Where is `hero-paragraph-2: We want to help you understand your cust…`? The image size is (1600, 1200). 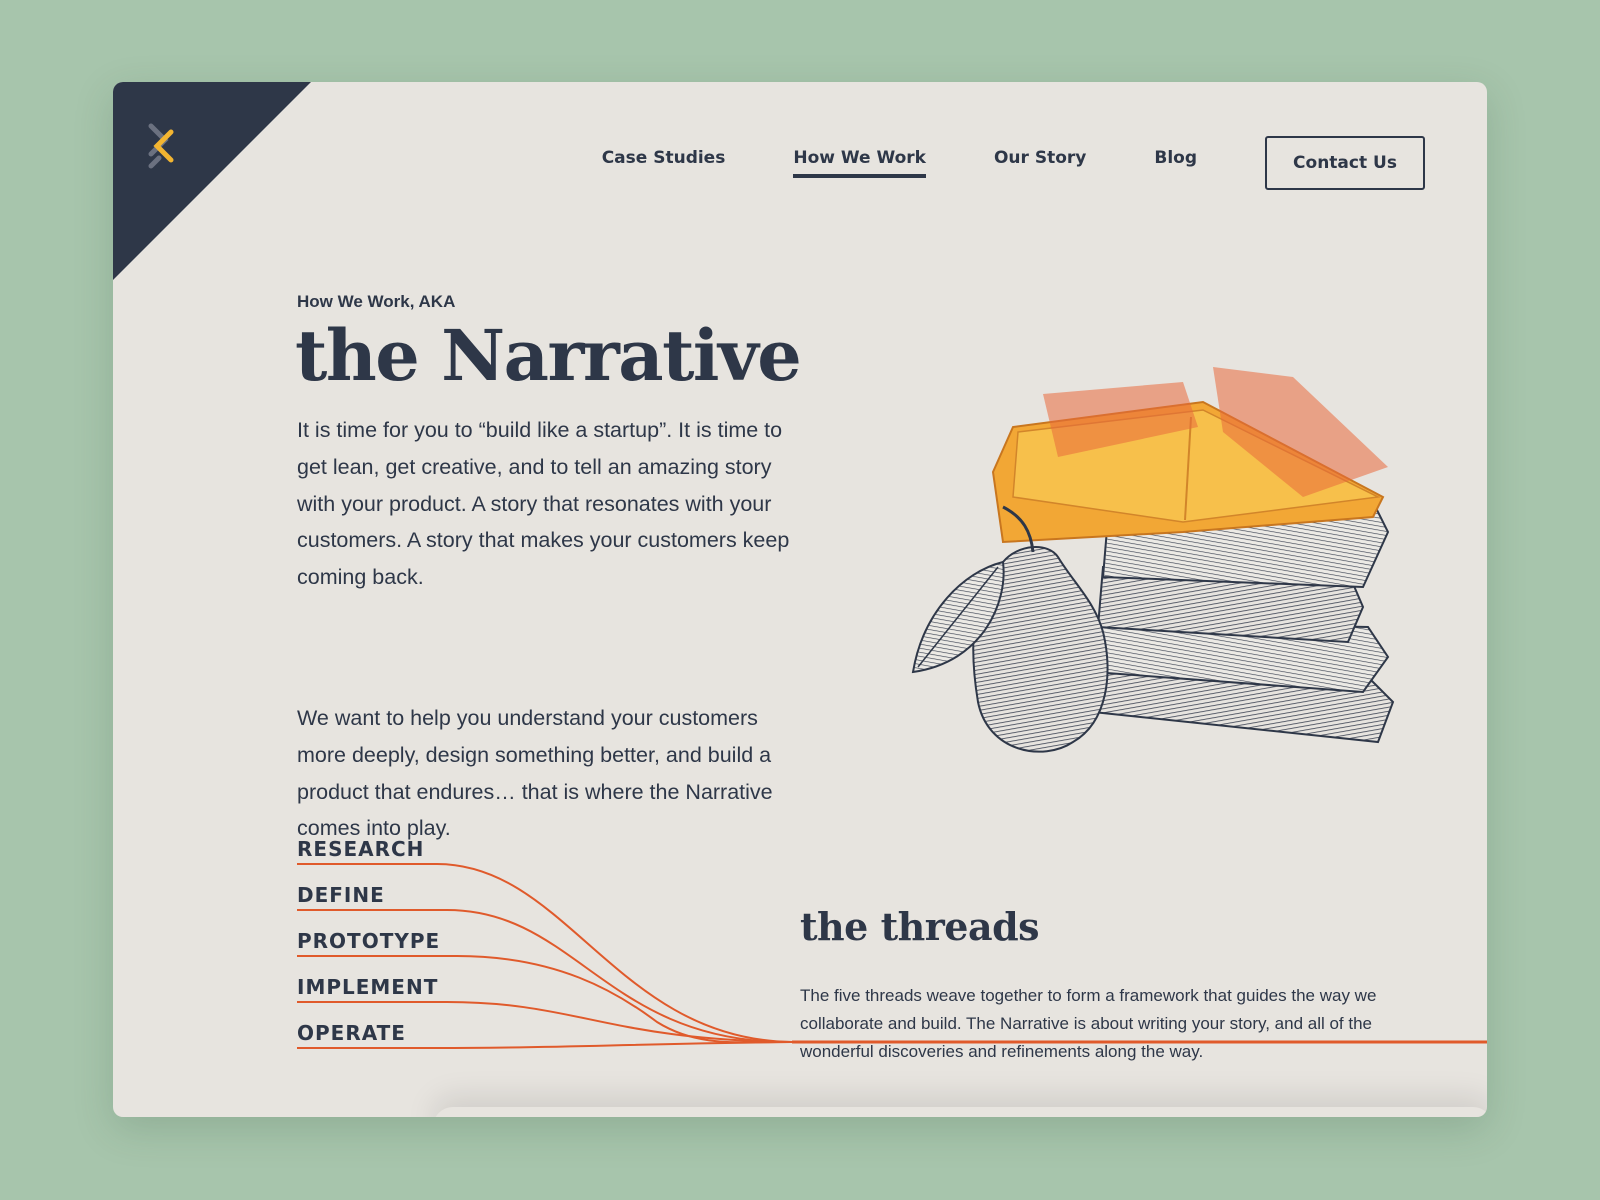
hero-paragraph-2: We want to help you understand your cust… is located at coordinates (535, 773).